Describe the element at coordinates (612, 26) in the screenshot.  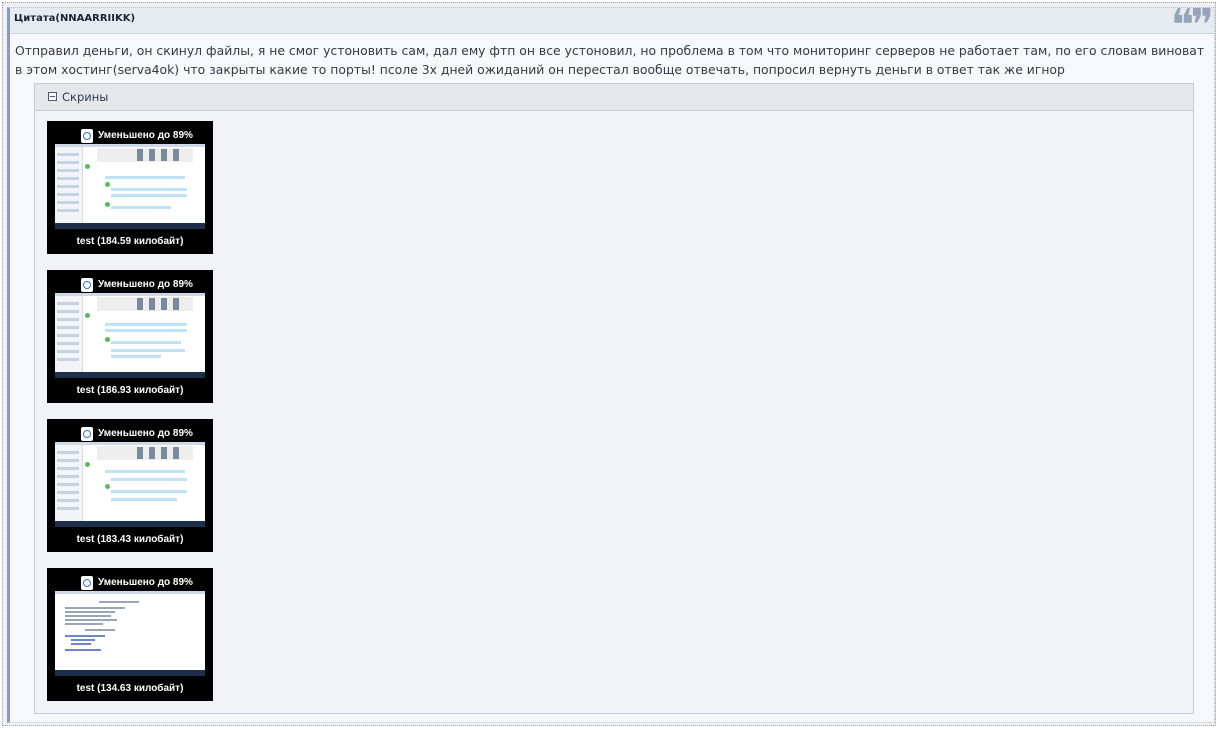
I see `quote-header: Цитата(NNAARRIIKK) ❝❞` at that location.